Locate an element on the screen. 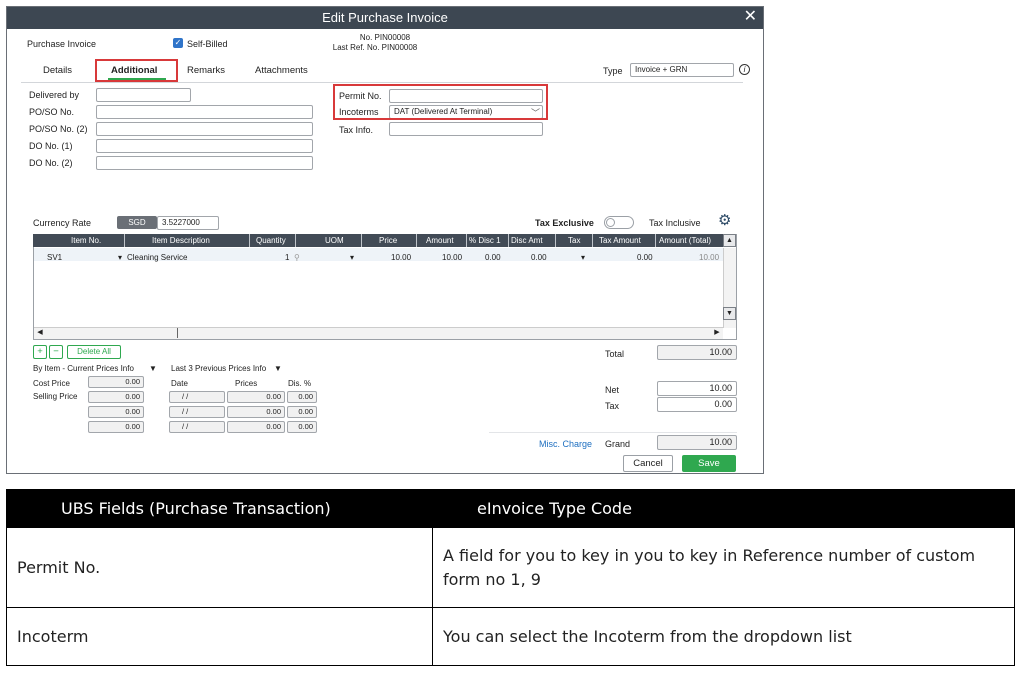 The width and height of the screenshot is (1024, 684). tax-info-label: Tax Info. is located at coordinates (356, 130).